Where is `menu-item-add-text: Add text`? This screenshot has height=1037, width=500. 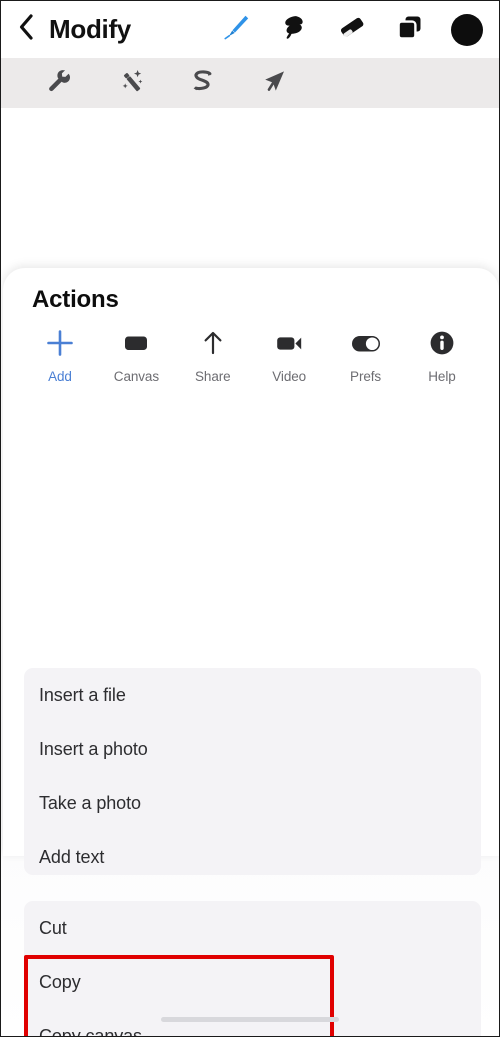 menu-item-add-text: Add text is located at coordinates (252, 852).